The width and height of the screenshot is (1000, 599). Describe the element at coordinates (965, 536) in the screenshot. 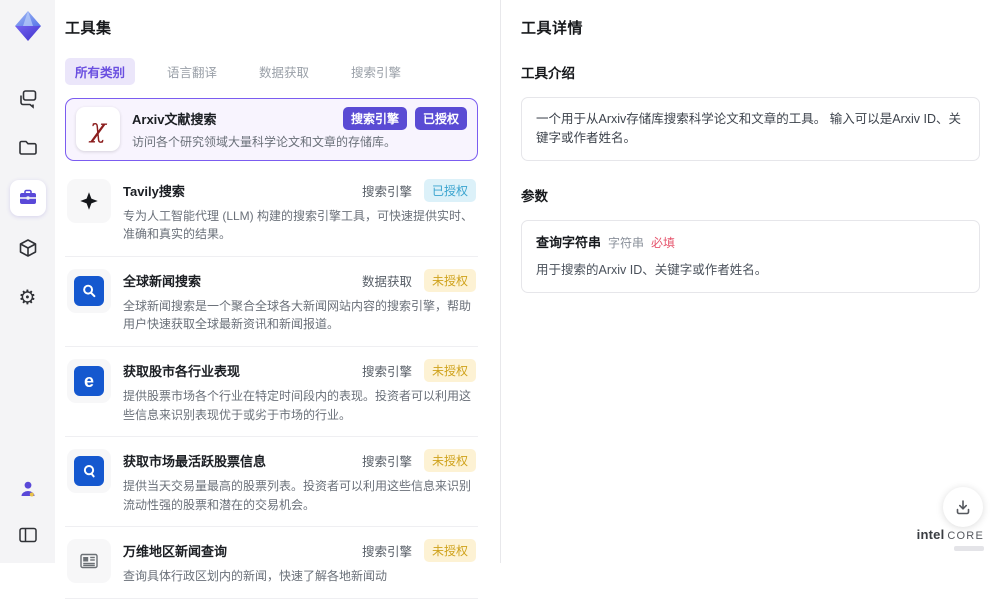

I see `brand-core-text: CORE` at that location.